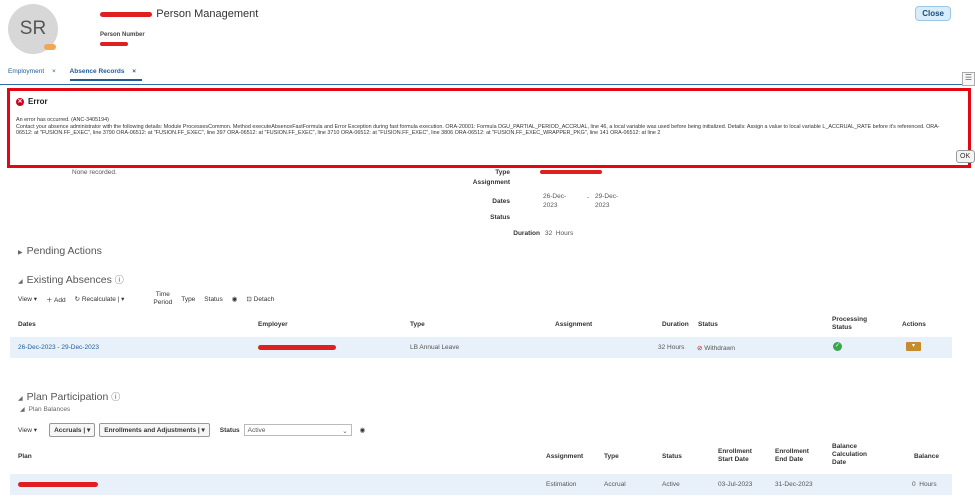 The width and height of the screenshot is (975, 499). What do you see at coordinates (25, 456) in the screenshot?
I see `col-plan: Plan` at bounding box center [25, 456].